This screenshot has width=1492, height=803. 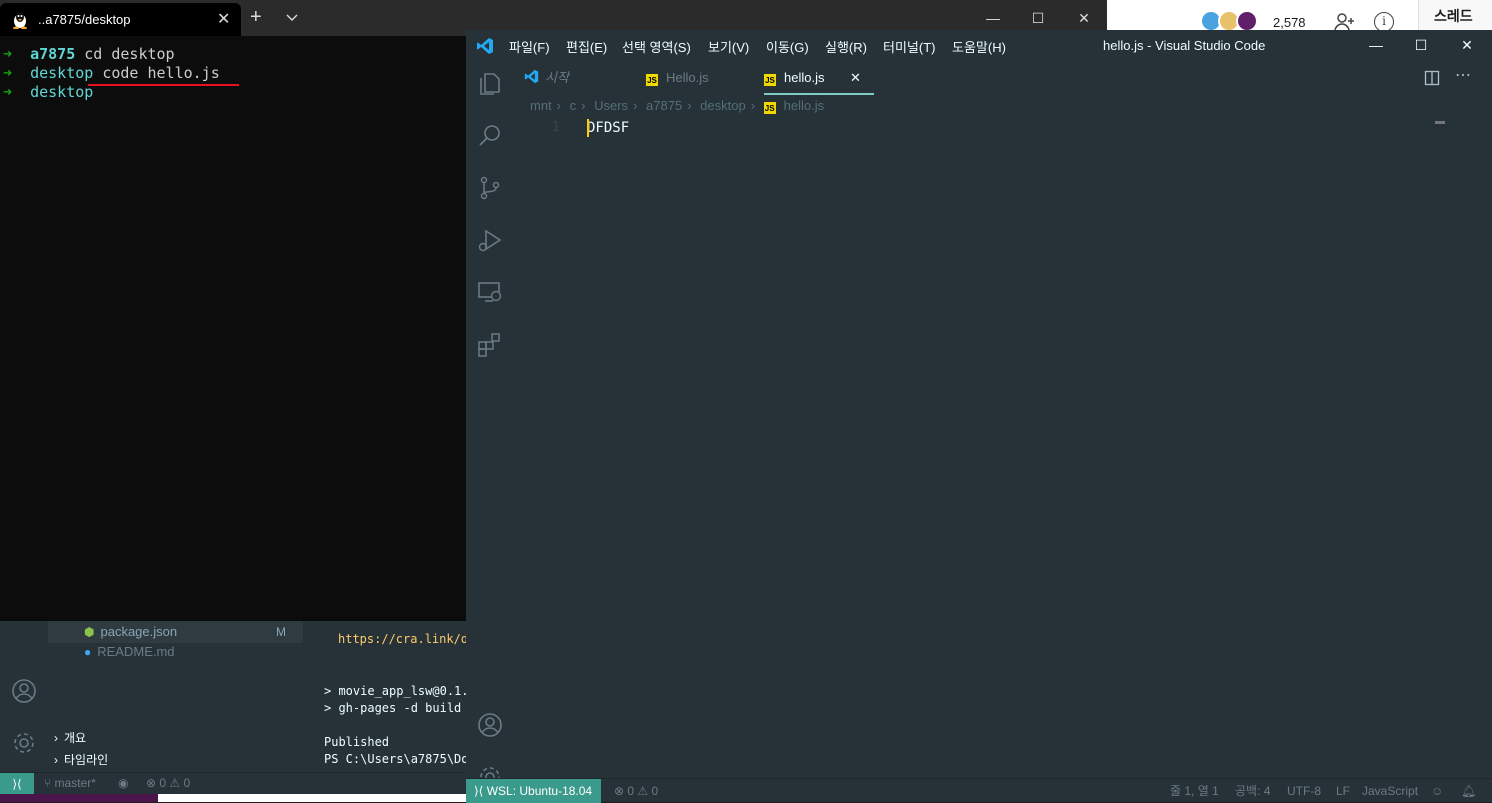 What do you see at coordinates (314, 798) in the screenshot?
I see `background-panel-edge` at bounding box center [314, 798].